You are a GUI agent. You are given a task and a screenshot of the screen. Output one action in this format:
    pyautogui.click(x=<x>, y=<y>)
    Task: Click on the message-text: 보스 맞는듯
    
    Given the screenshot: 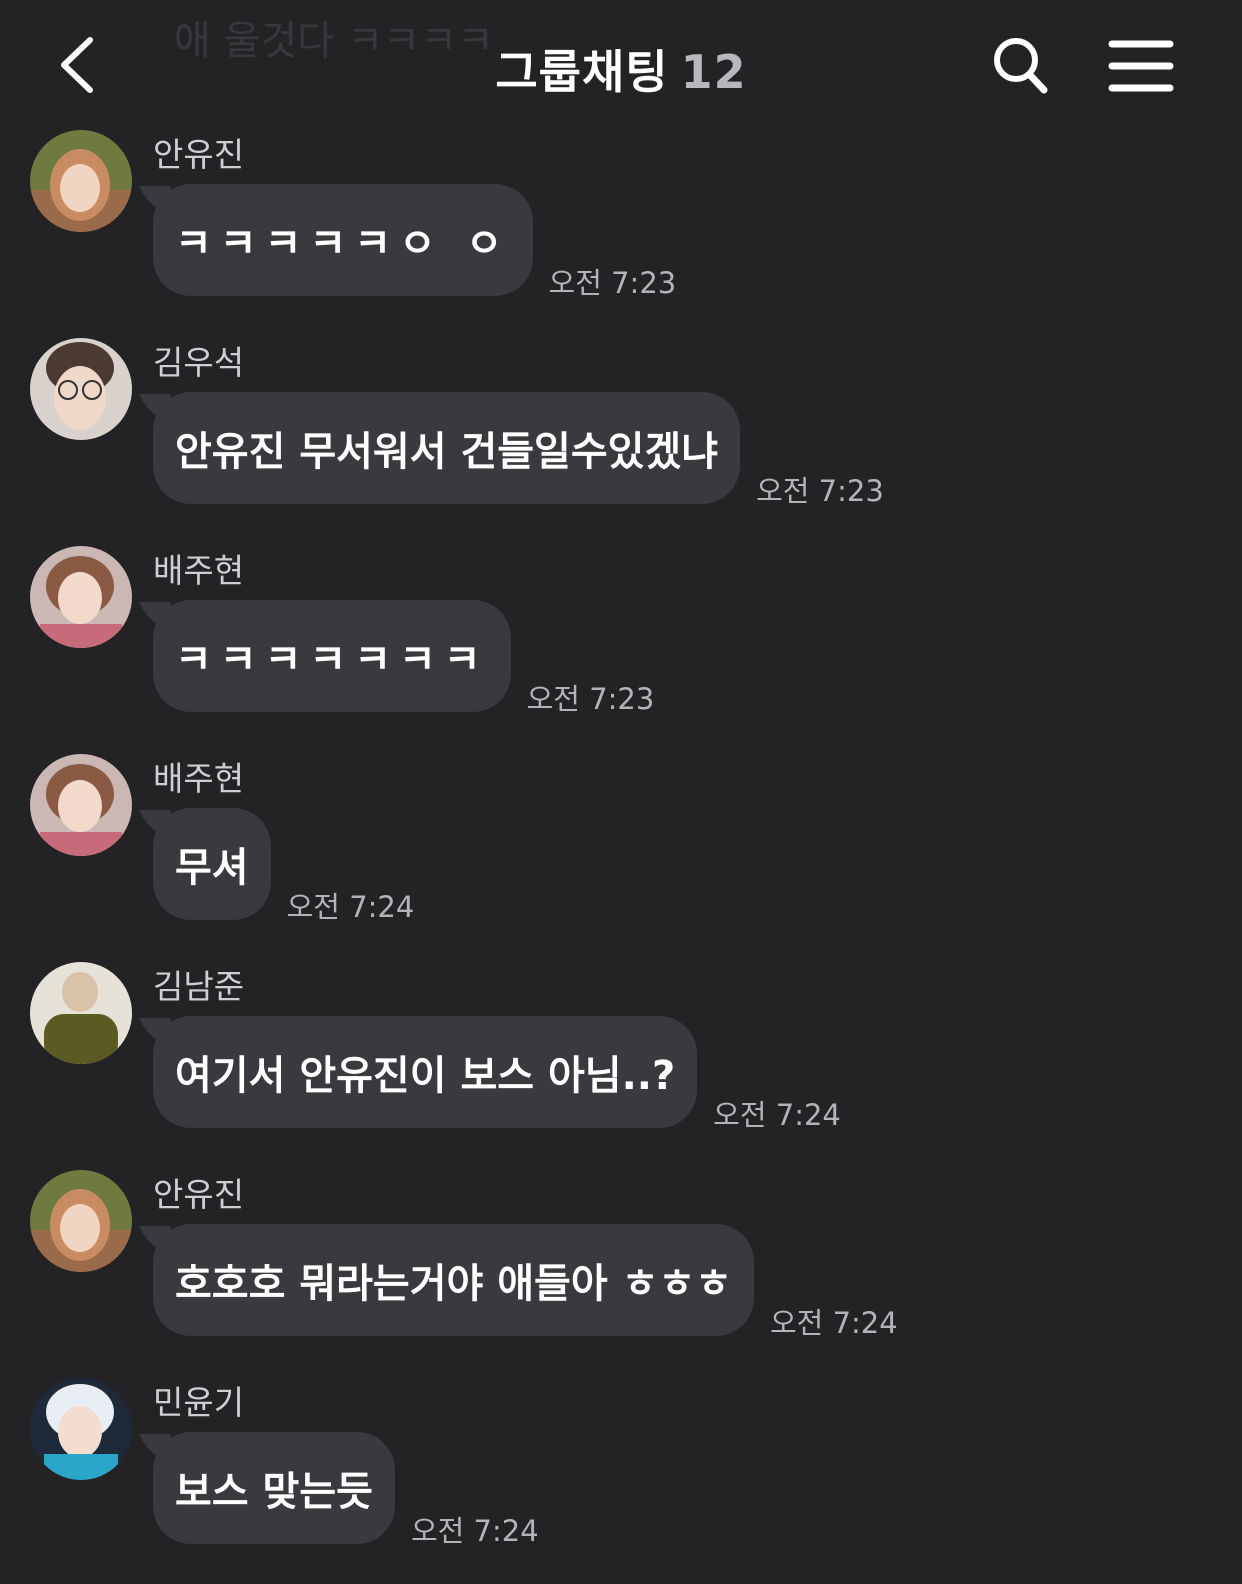 What is the action you would take?
    pyautogui.click(x=274, y=1492)
    